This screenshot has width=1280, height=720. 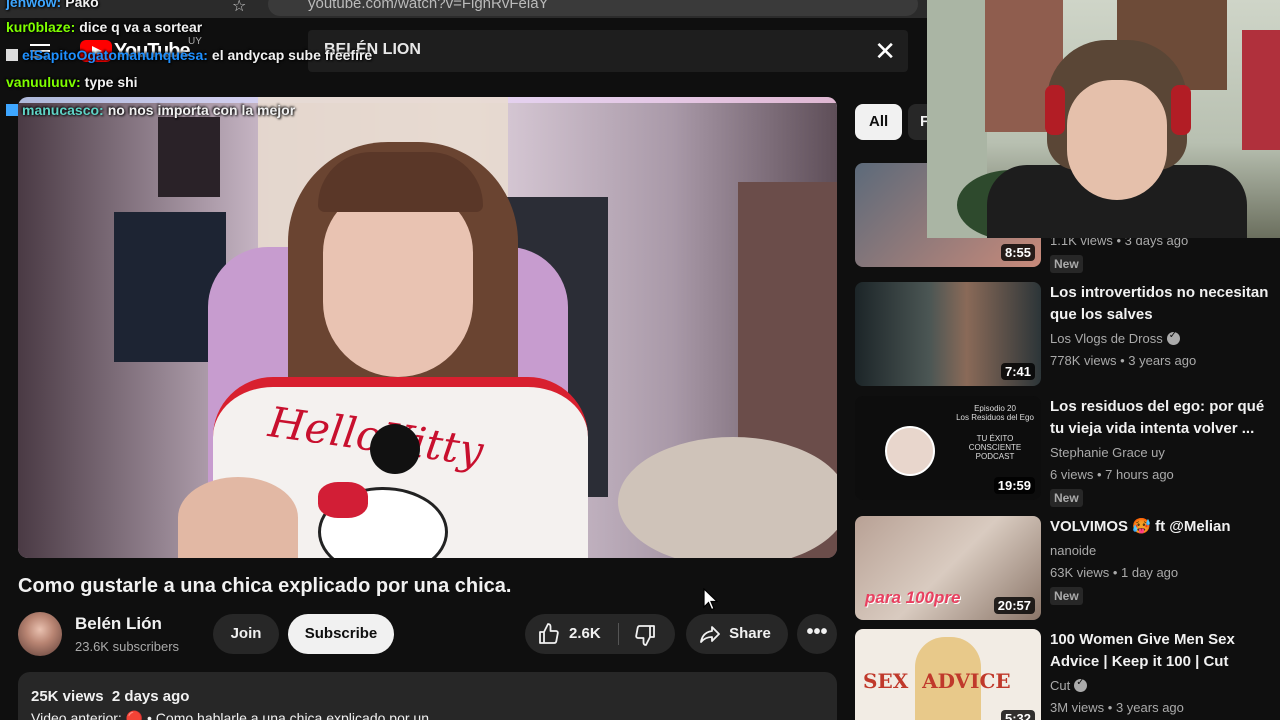 What do you see at coordinates (110, 696) in the screenshot?
I see `video-meta: 25K views 2 days ago` at bounding box center [110, 696].